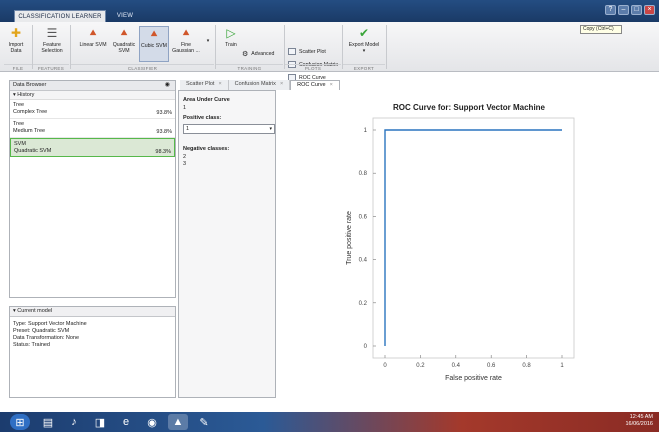  What do you see at coordinates (200, 84) in the screenshot?
I see `tab-label: Scatter Plot` at bounding box center [200, 84].